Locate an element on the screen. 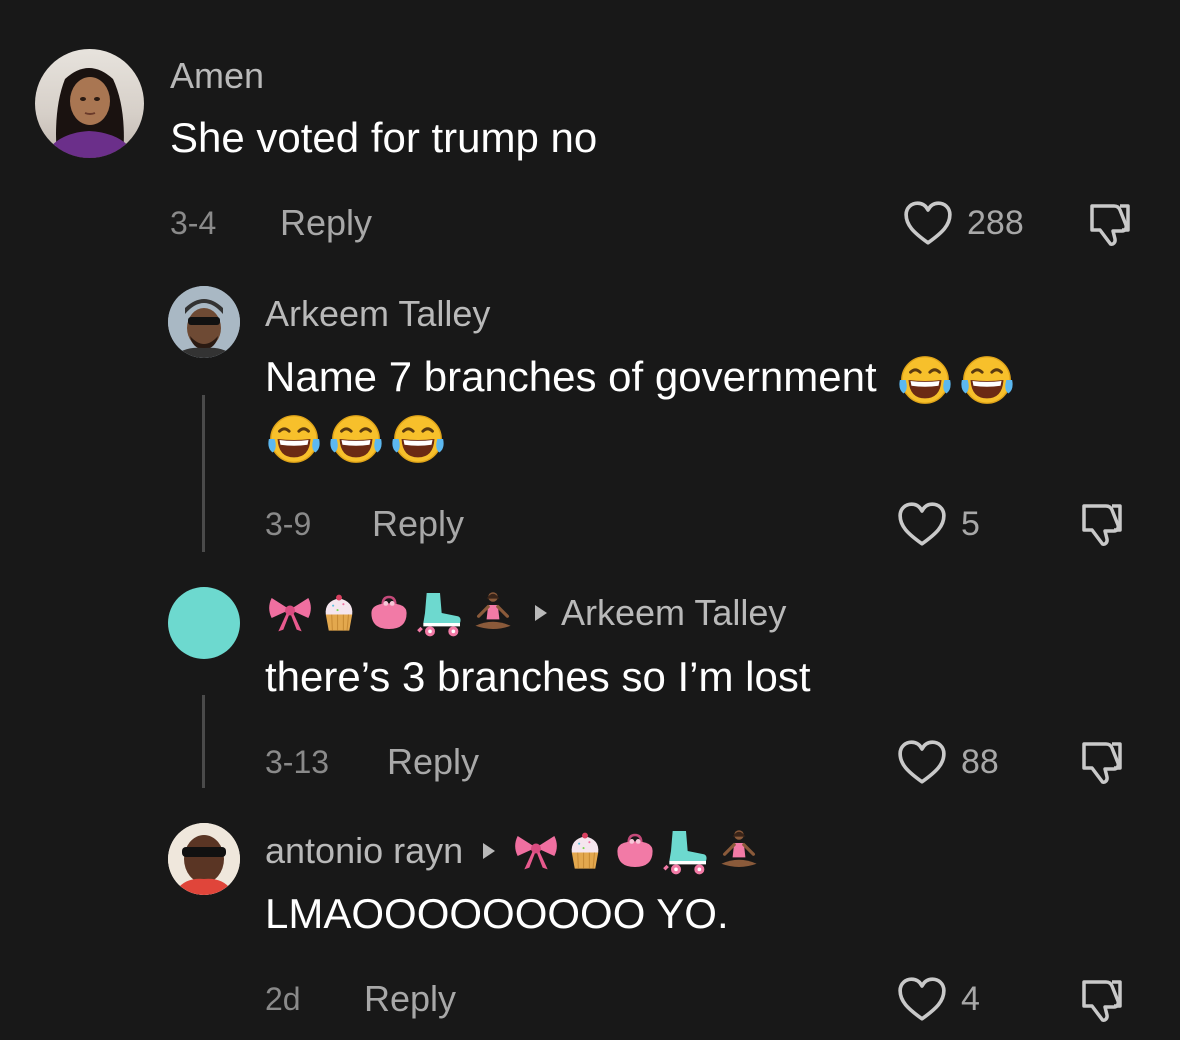  reply-to-username: Arkeem Talley is located at coordinates (673, 613).